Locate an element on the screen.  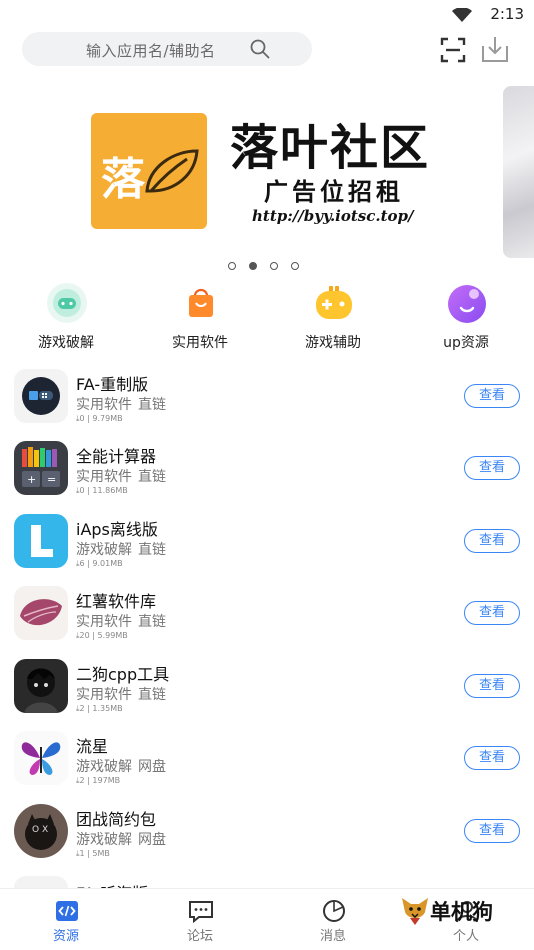
category-up-resources: up资源 is located at coordinates (466, 318).